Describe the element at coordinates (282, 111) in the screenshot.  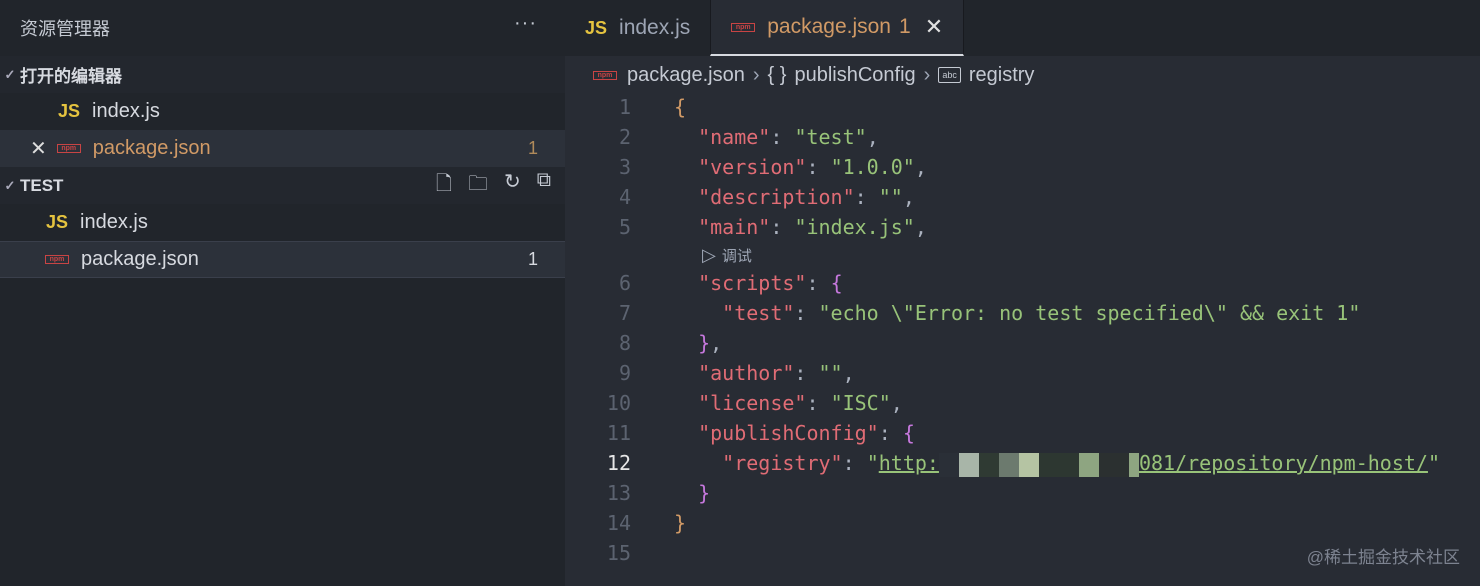
I see `open-editor-index-js: JS index.js` at that location.